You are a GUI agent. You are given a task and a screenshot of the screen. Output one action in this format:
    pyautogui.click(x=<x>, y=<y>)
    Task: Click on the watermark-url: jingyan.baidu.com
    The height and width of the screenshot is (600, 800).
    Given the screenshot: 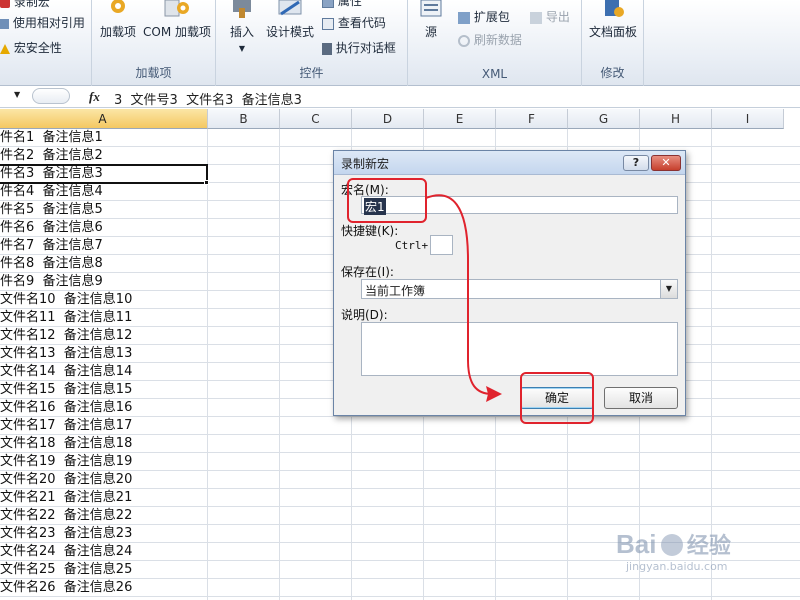 What is the action you would take?
    pyautogui.click(x=677, y=566)
    